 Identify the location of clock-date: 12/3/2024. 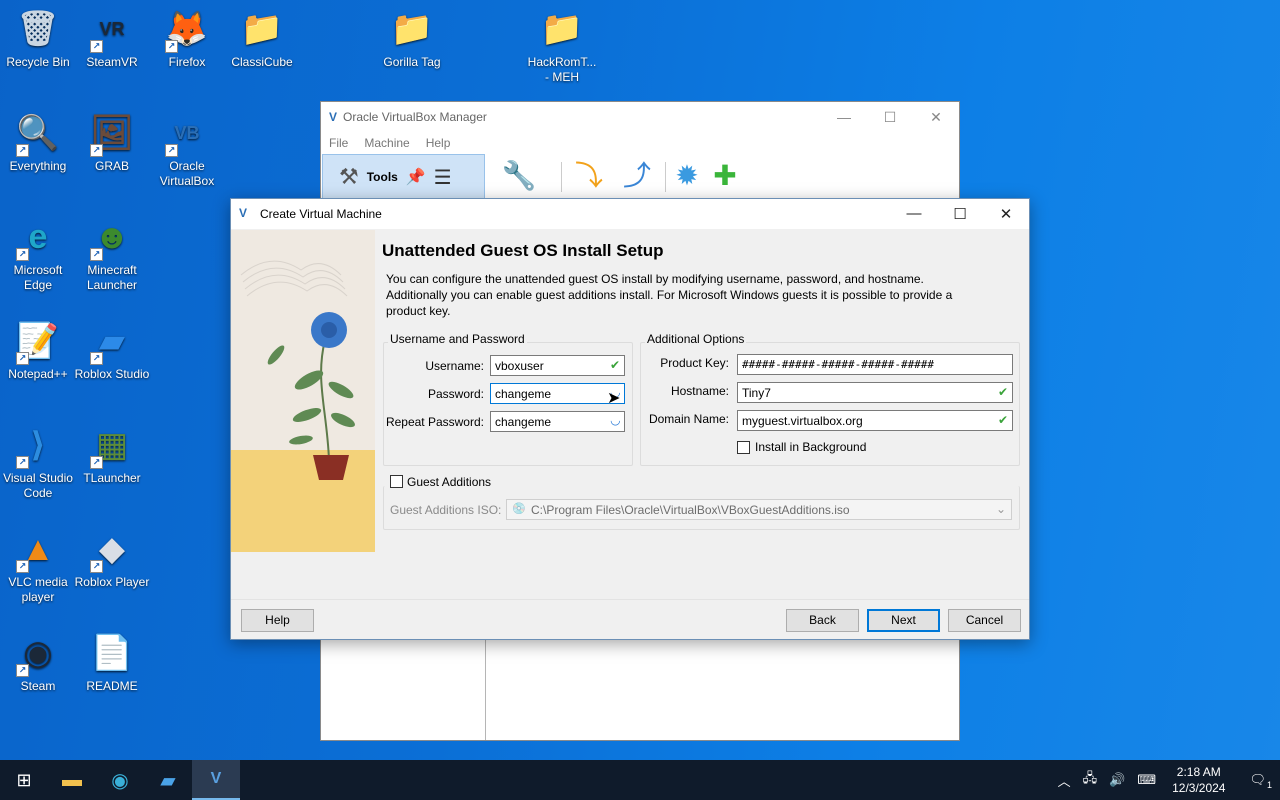
(1199, 788).